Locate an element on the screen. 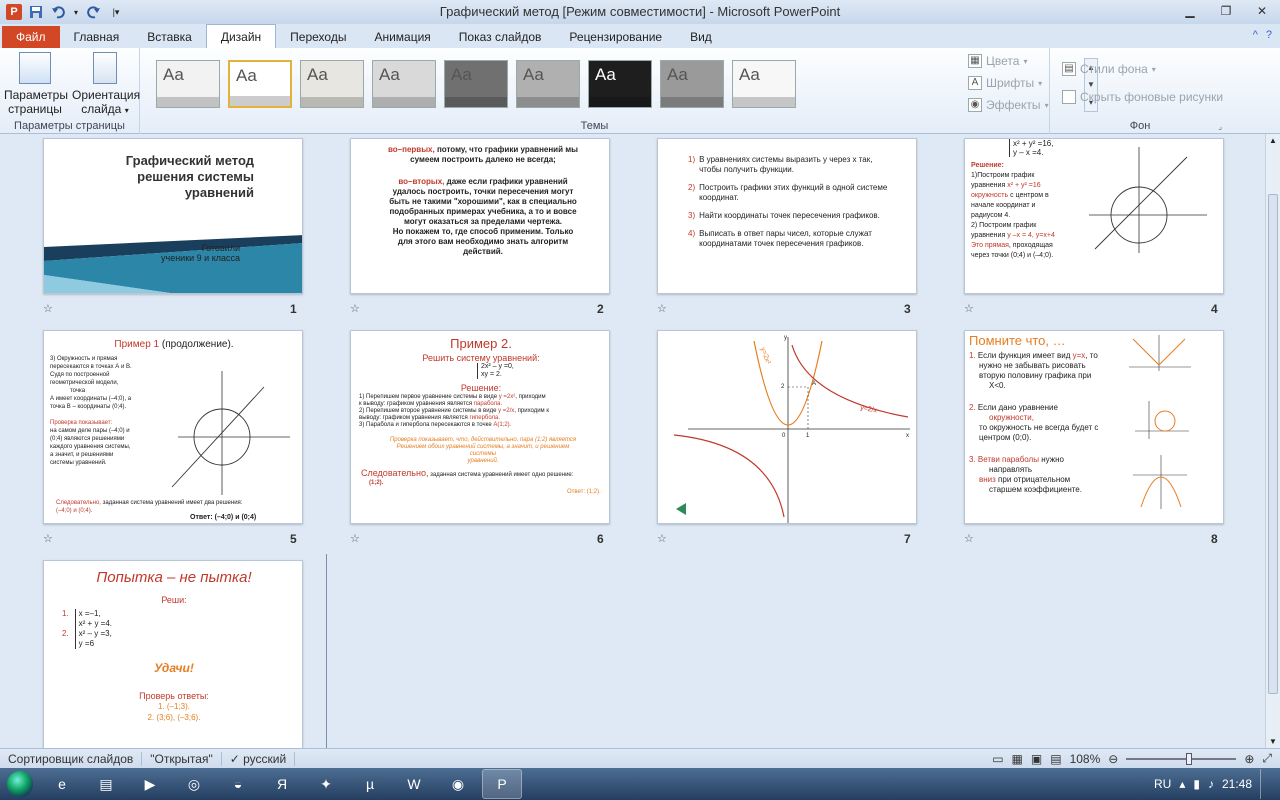 The width and height of the screenshot is (1280, 800). hide-background-checkbox: Скрыть фоновые рисунки is located at coordinates (1142, 97).